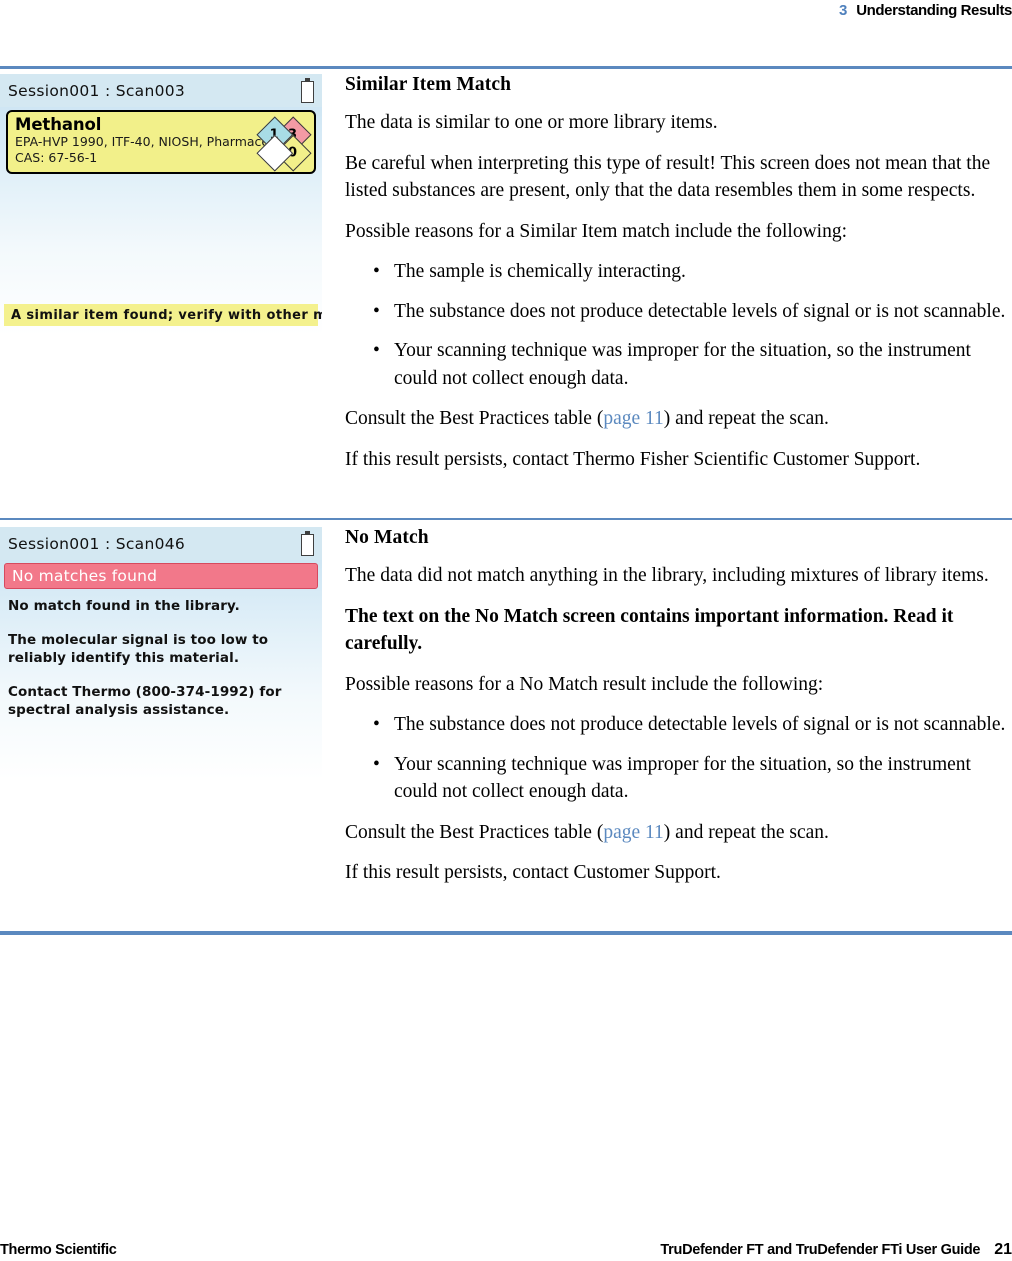 This screenshot has width=1012, height=1261. I want to click on alert-banner-text: No matches found, so click(85, 576).